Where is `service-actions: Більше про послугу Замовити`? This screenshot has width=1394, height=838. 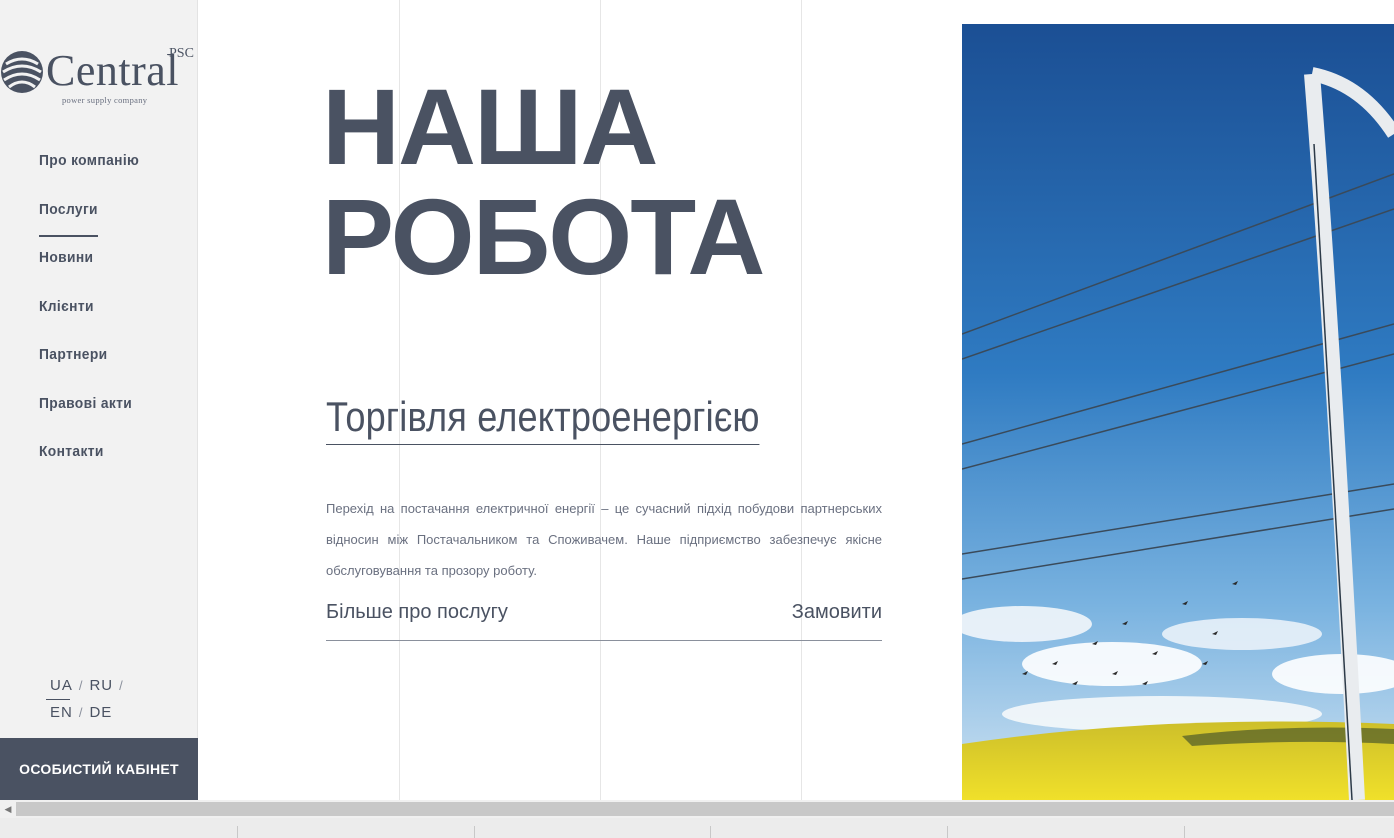
service-actions: Більше про послугу Замовити is located at coordinates (604, 619).